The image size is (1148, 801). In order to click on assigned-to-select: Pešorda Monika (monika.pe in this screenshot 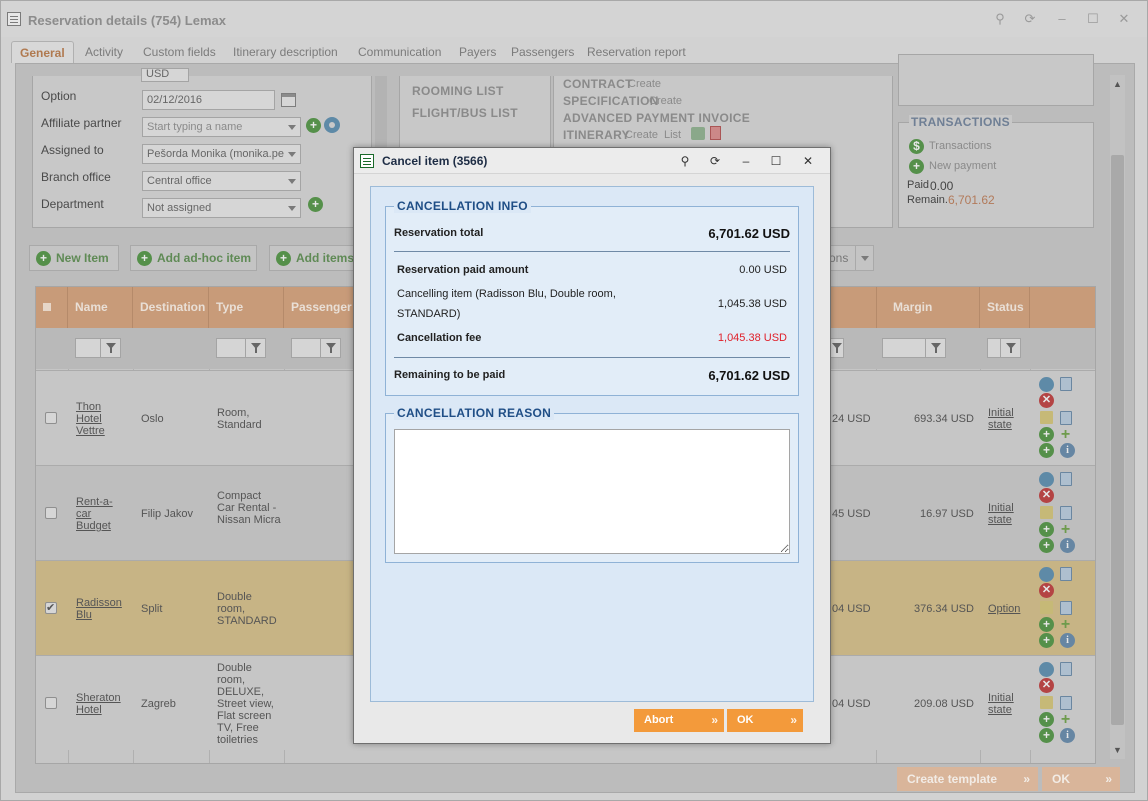, I will do `click(221, 154)`.